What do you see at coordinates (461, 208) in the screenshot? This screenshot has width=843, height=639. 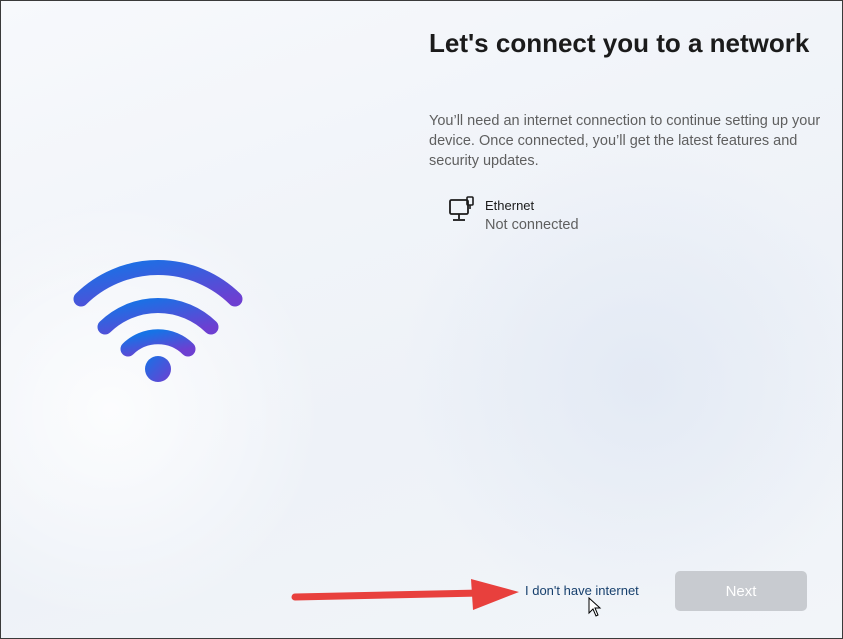 I see `ethernet-icon` at bounding box center [461, 208].